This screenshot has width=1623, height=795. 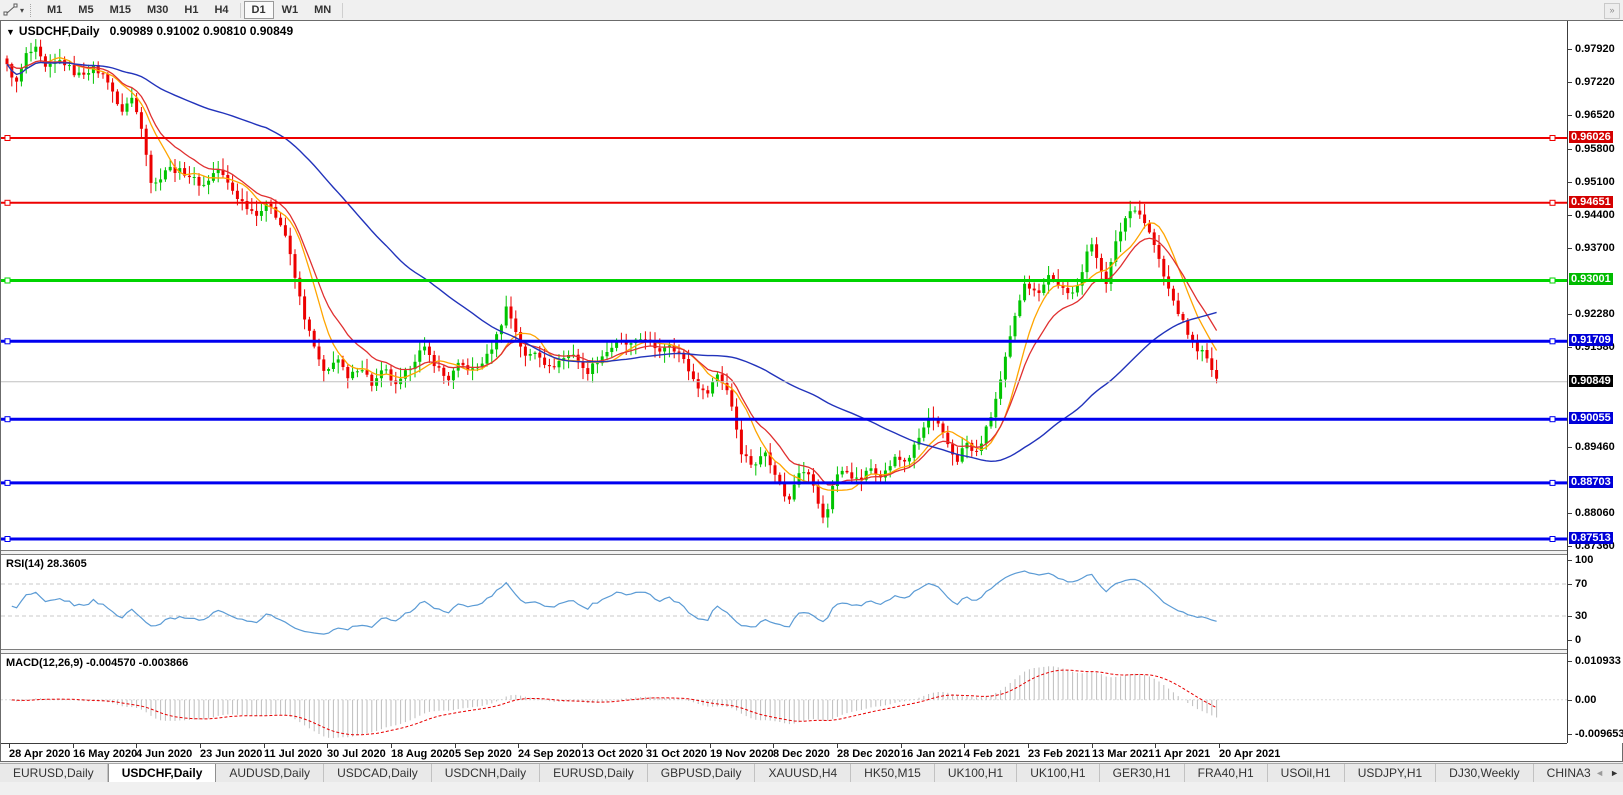 I want to click on chart-tab-usdchf-daily: USDCHF,Daily, so click(x=162, y=773).